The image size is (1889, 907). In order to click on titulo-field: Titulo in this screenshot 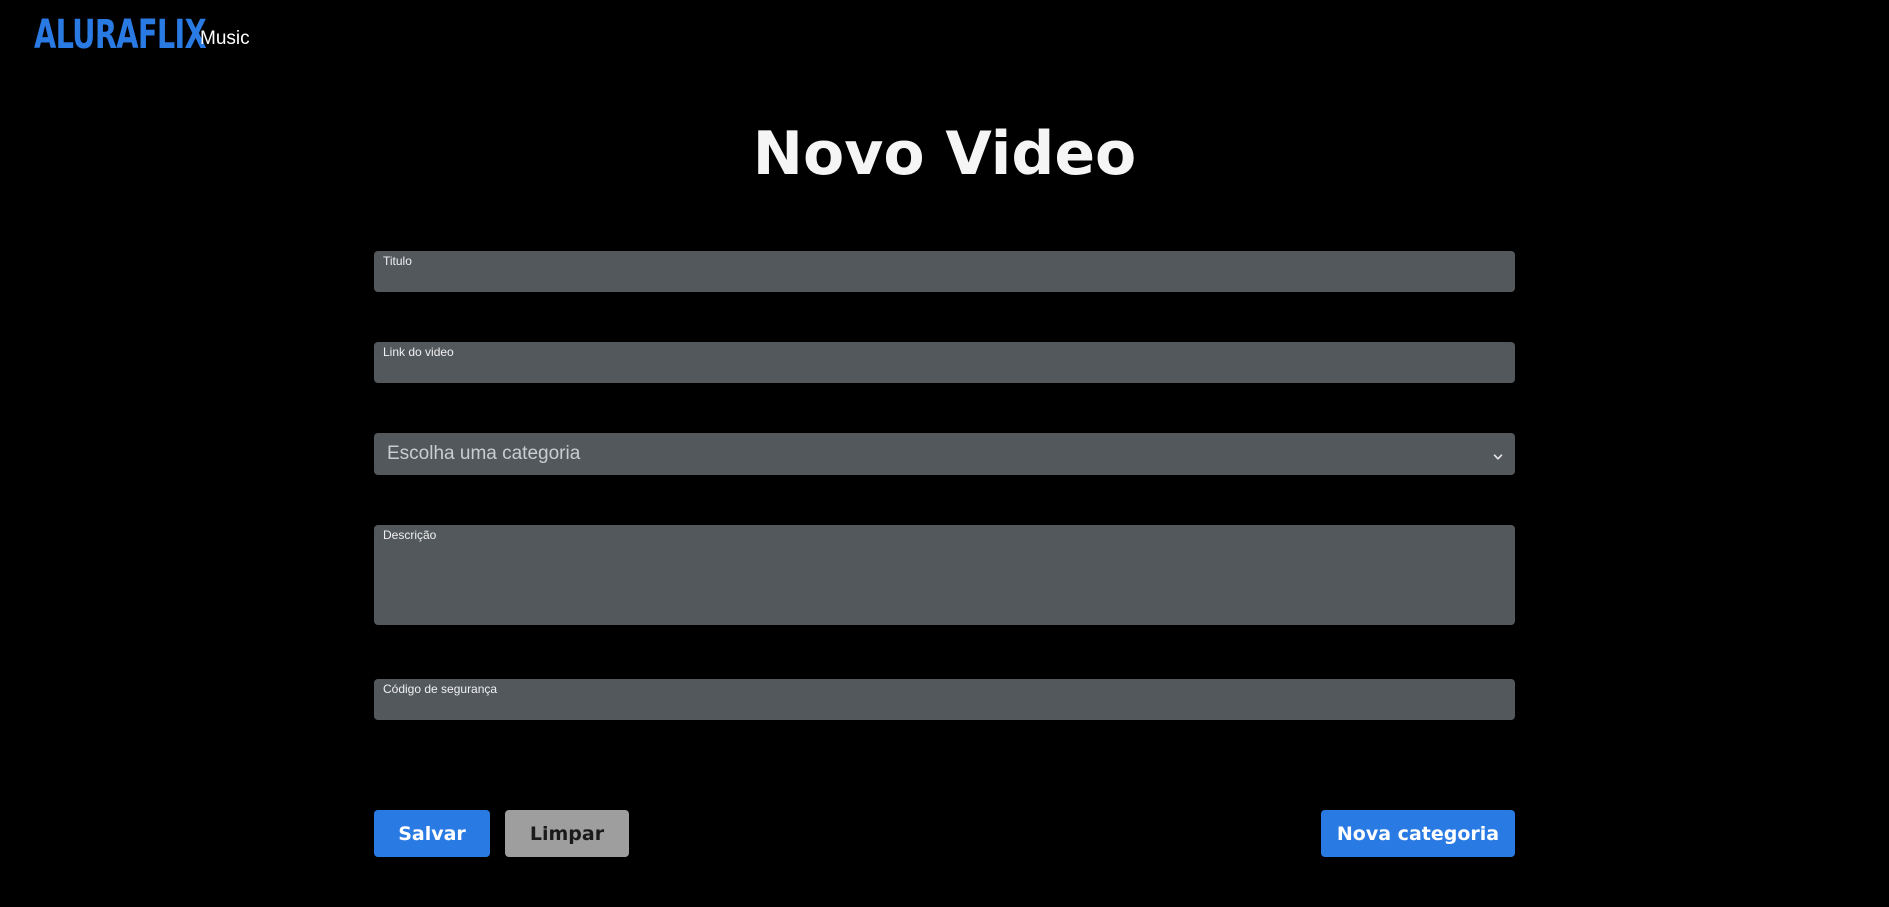, I will do `click(944, 271)`.